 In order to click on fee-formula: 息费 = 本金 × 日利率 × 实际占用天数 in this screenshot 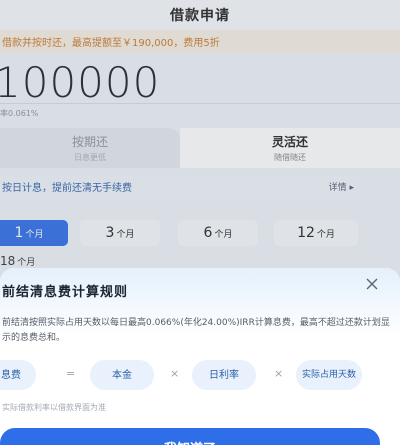, I will do `click(200, 375)`.